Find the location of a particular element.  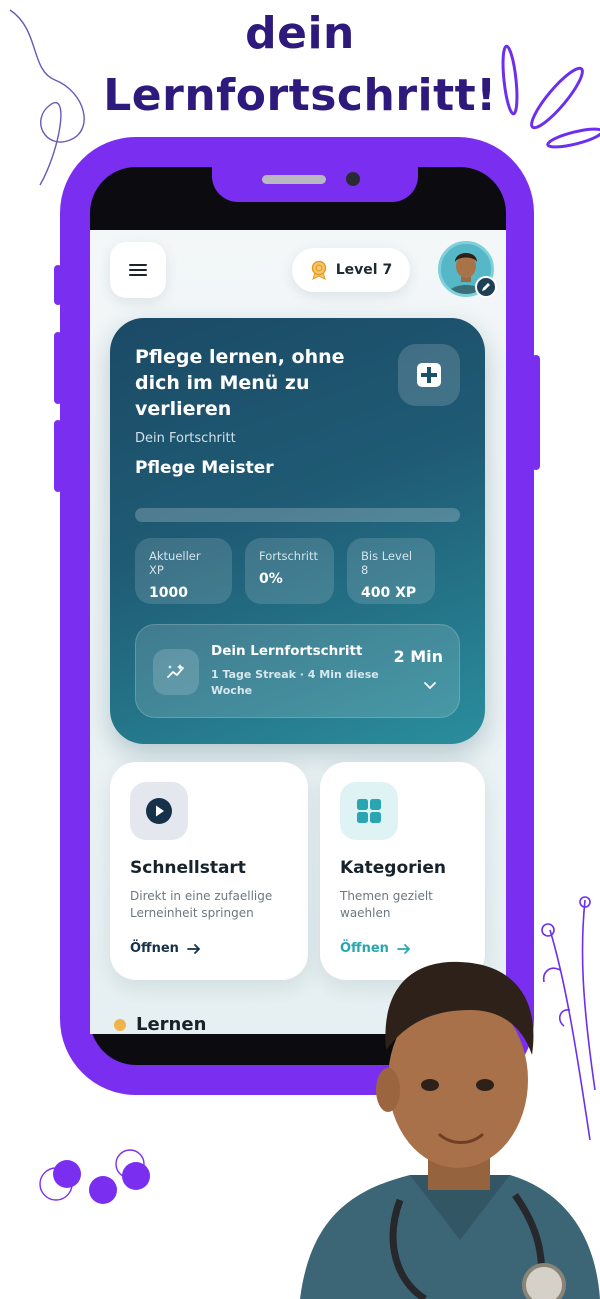

stat-value: 1000 is located at coordinates (168, 593).